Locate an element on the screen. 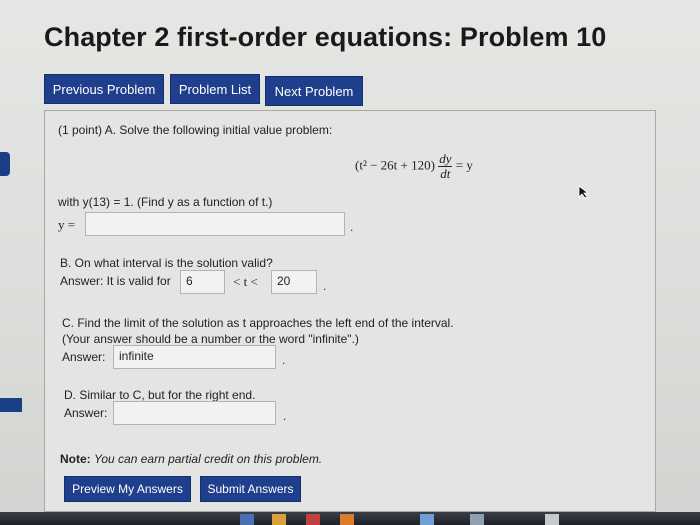  y-label: y = is located at coordinates (67, 224).